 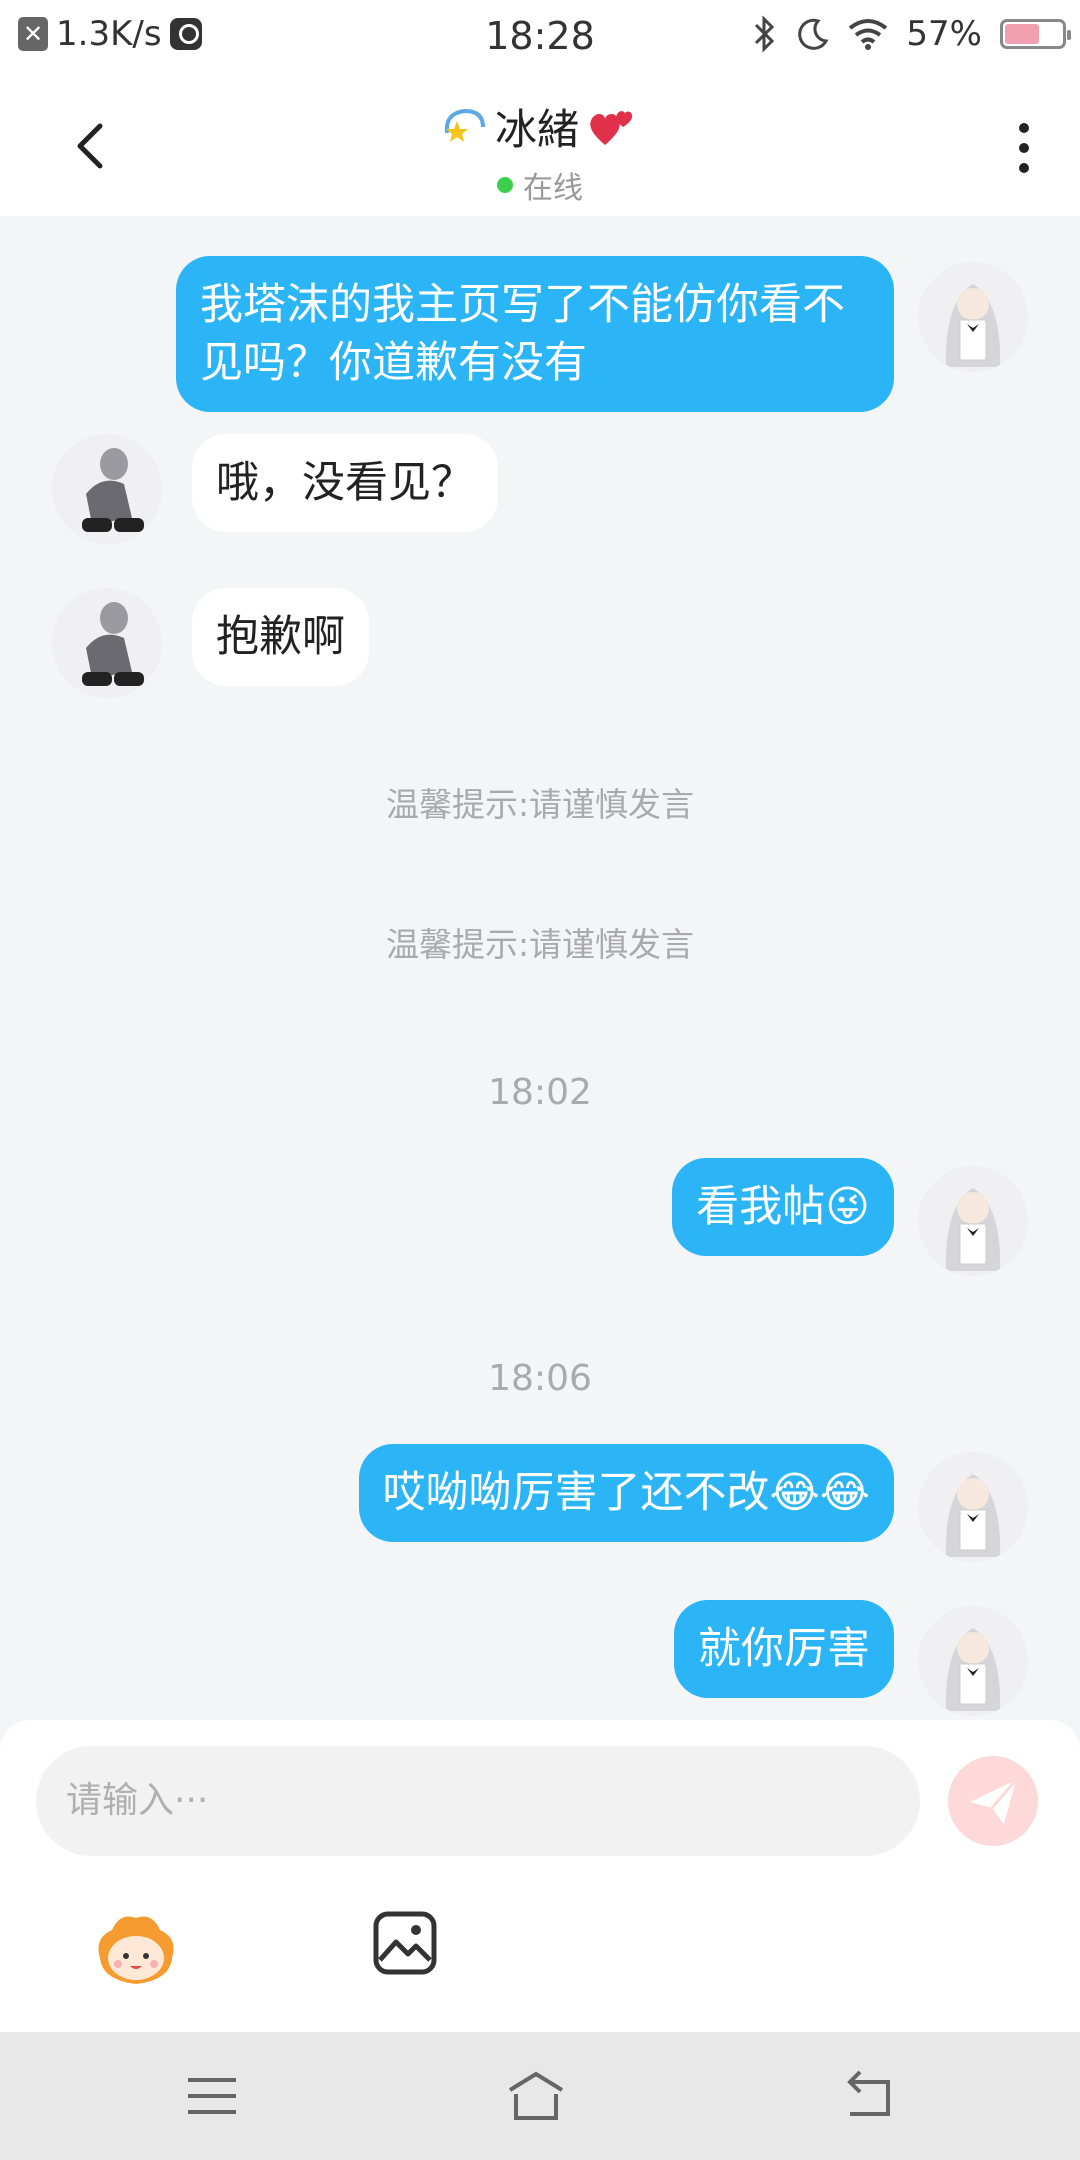 I want to click on message-bubble-outgoing: 看我帖😜, so click(x=783, y=1207).